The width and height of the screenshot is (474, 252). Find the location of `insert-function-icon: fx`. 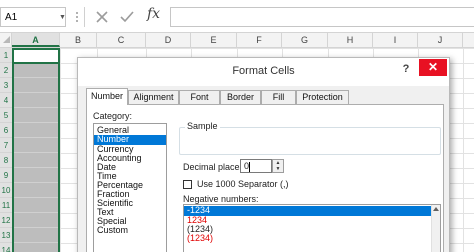

insert-function-icon: fx is located at coordinates (153, 14).